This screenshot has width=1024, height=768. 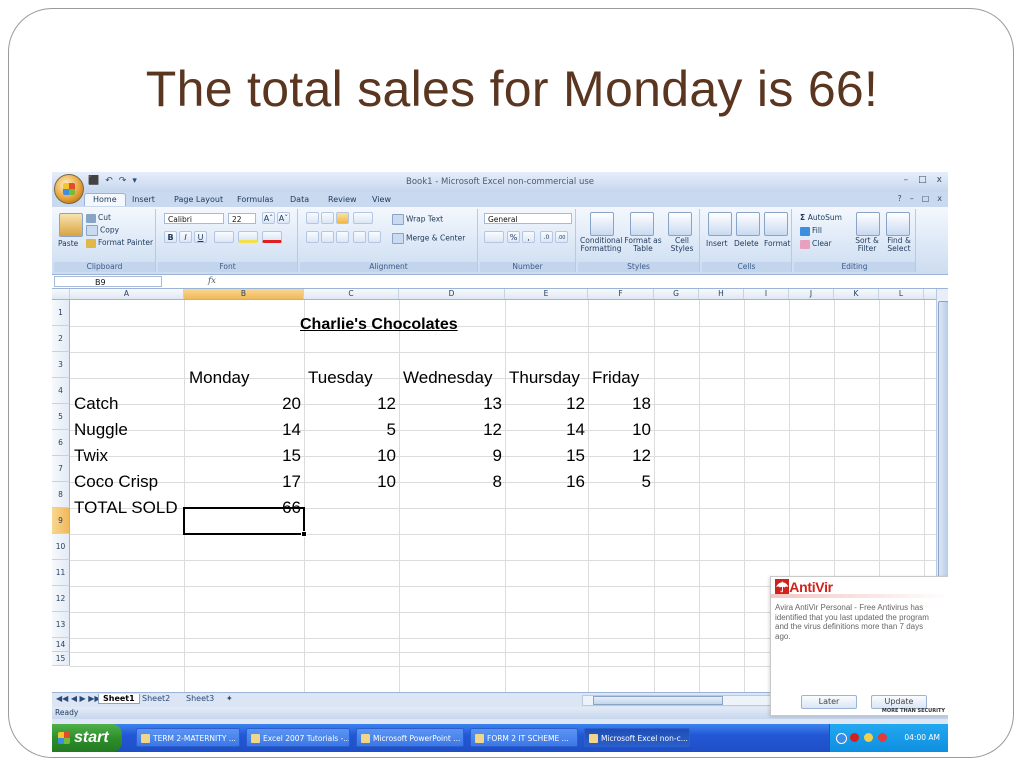 What do you see at coordinates (546, 237) in the screenshot?
I see `increase-decimal-button: .0` at bounding box center [546, 237].